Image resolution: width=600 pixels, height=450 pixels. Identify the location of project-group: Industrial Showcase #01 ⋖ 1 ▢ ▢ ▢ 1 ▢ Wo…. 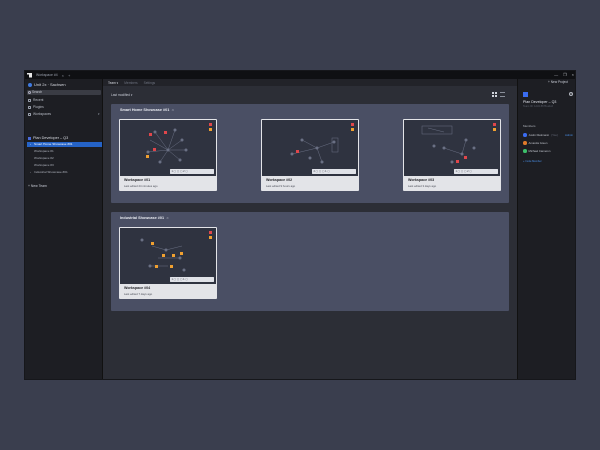
(310, 261).